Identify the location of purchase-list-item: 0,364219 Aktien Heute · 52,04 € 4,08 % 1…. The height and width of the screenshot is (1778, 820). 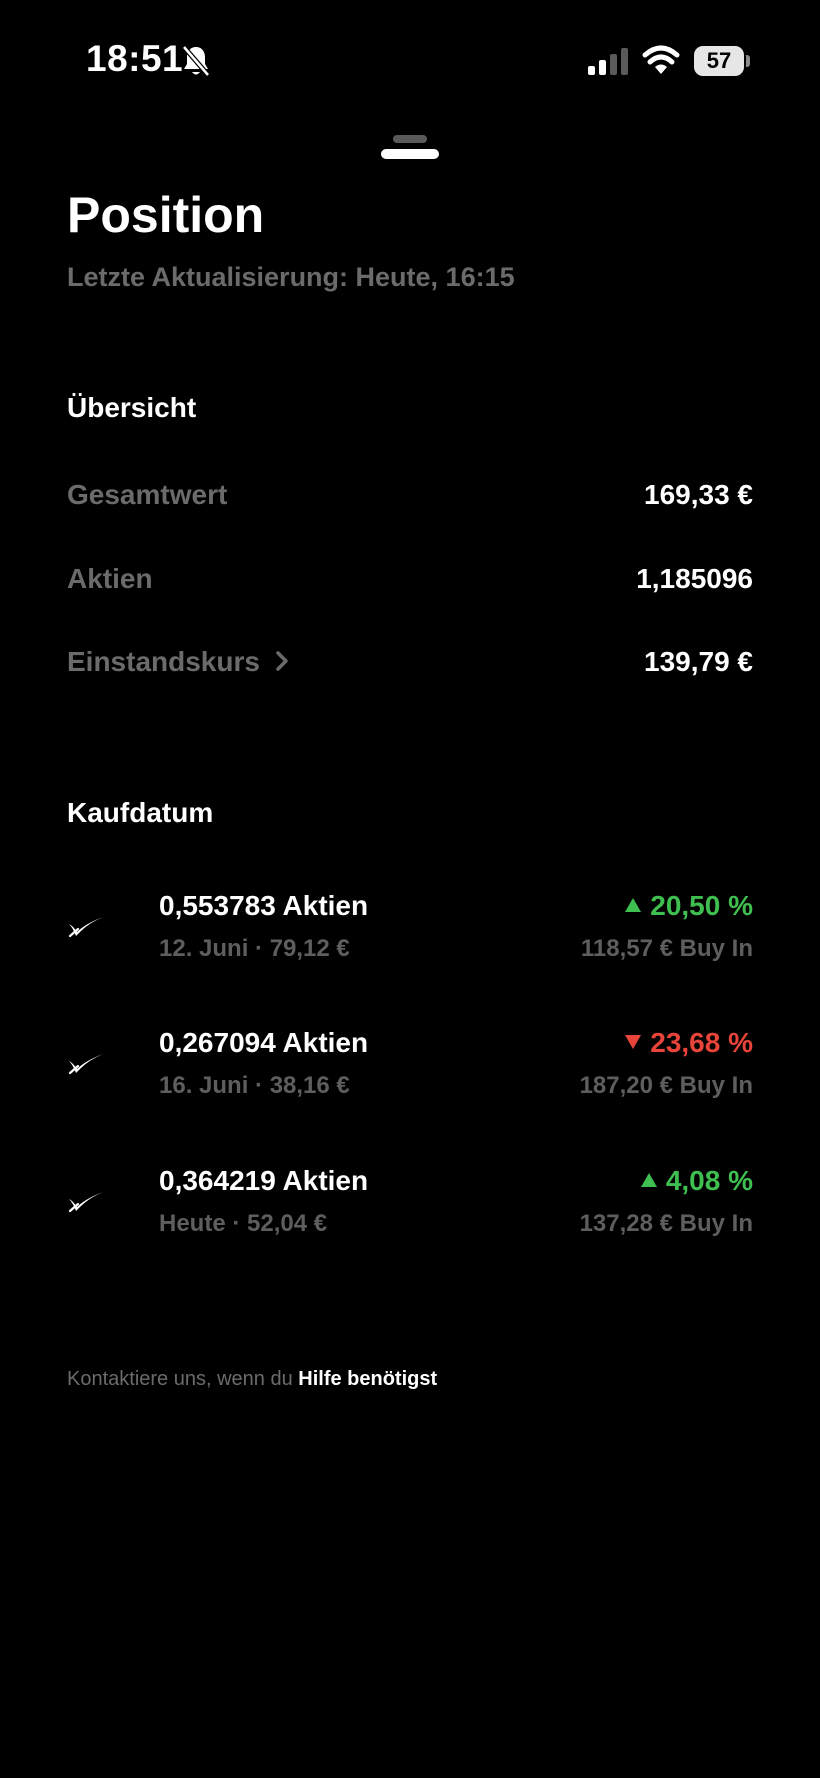
(410, 1211).